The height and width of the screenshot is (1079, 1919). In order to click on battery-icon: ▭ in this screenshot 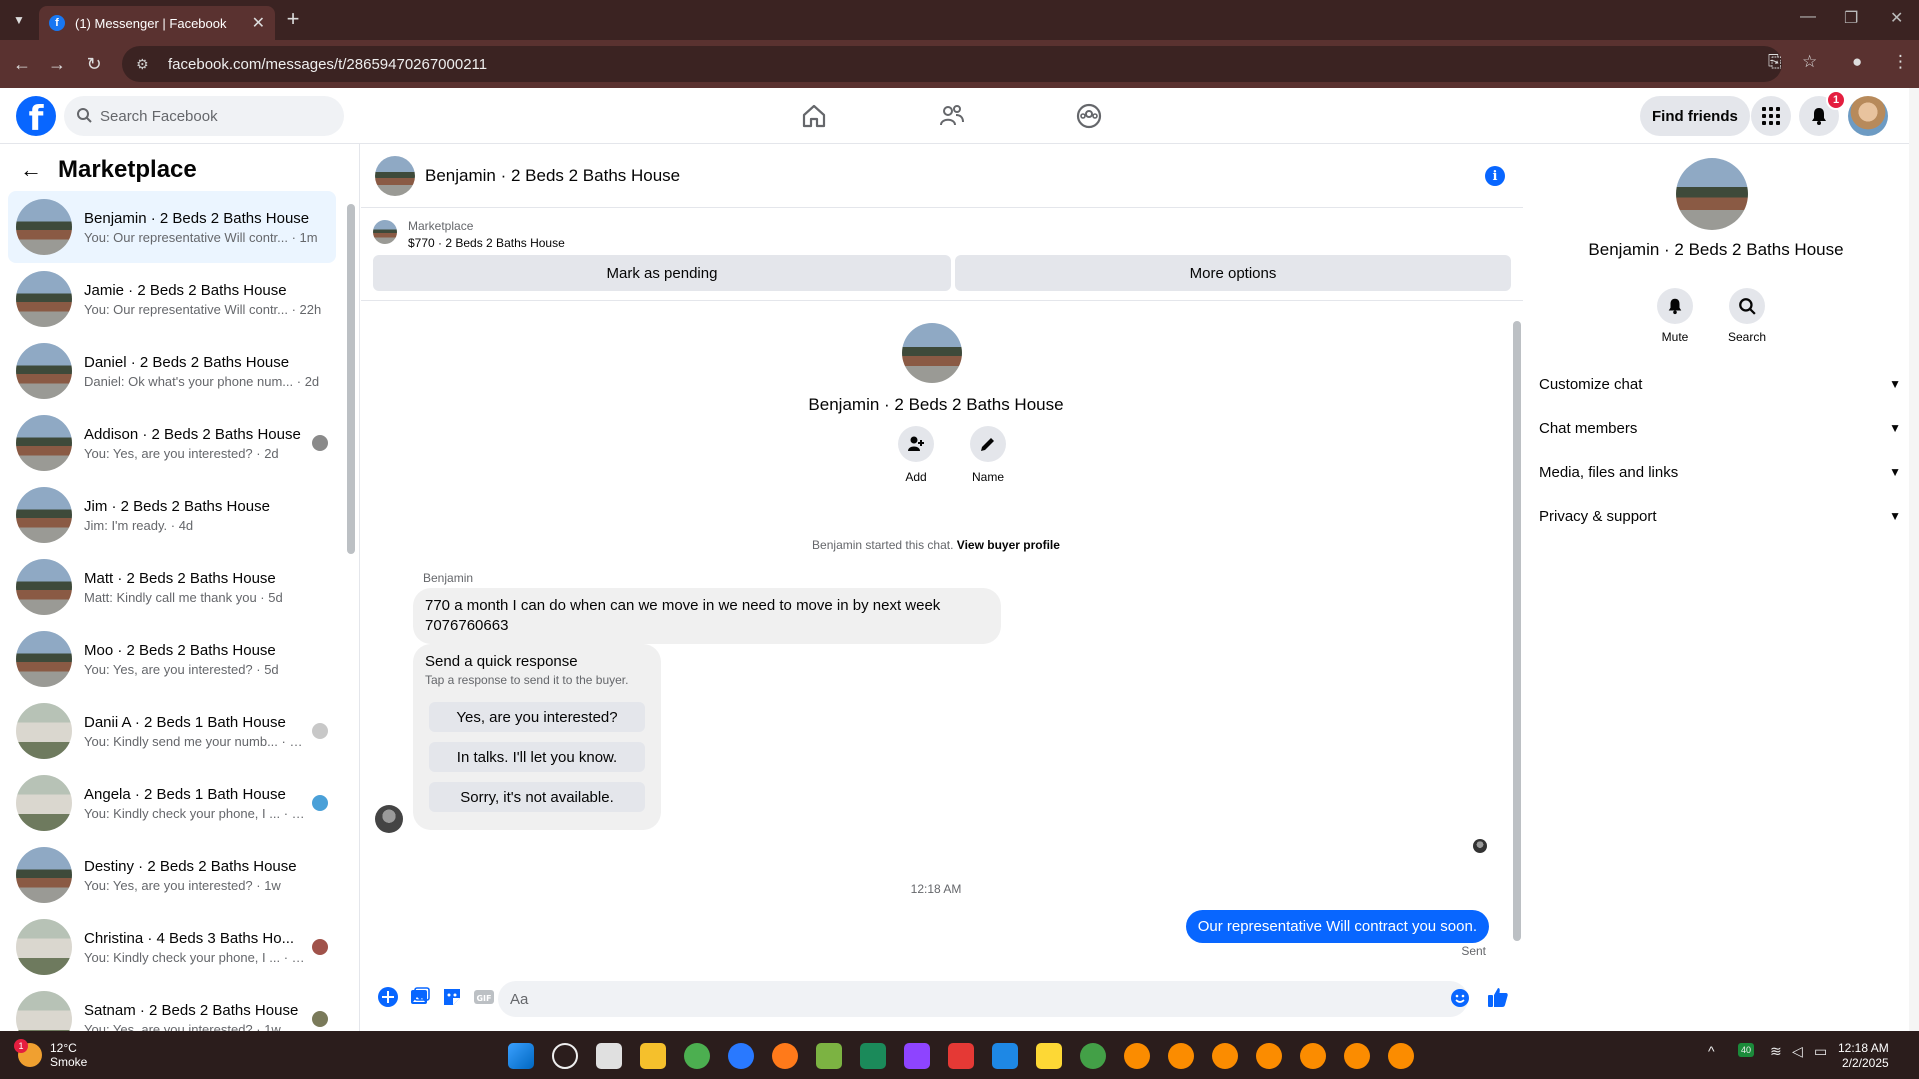, I will do `click(1820, 1051)`.